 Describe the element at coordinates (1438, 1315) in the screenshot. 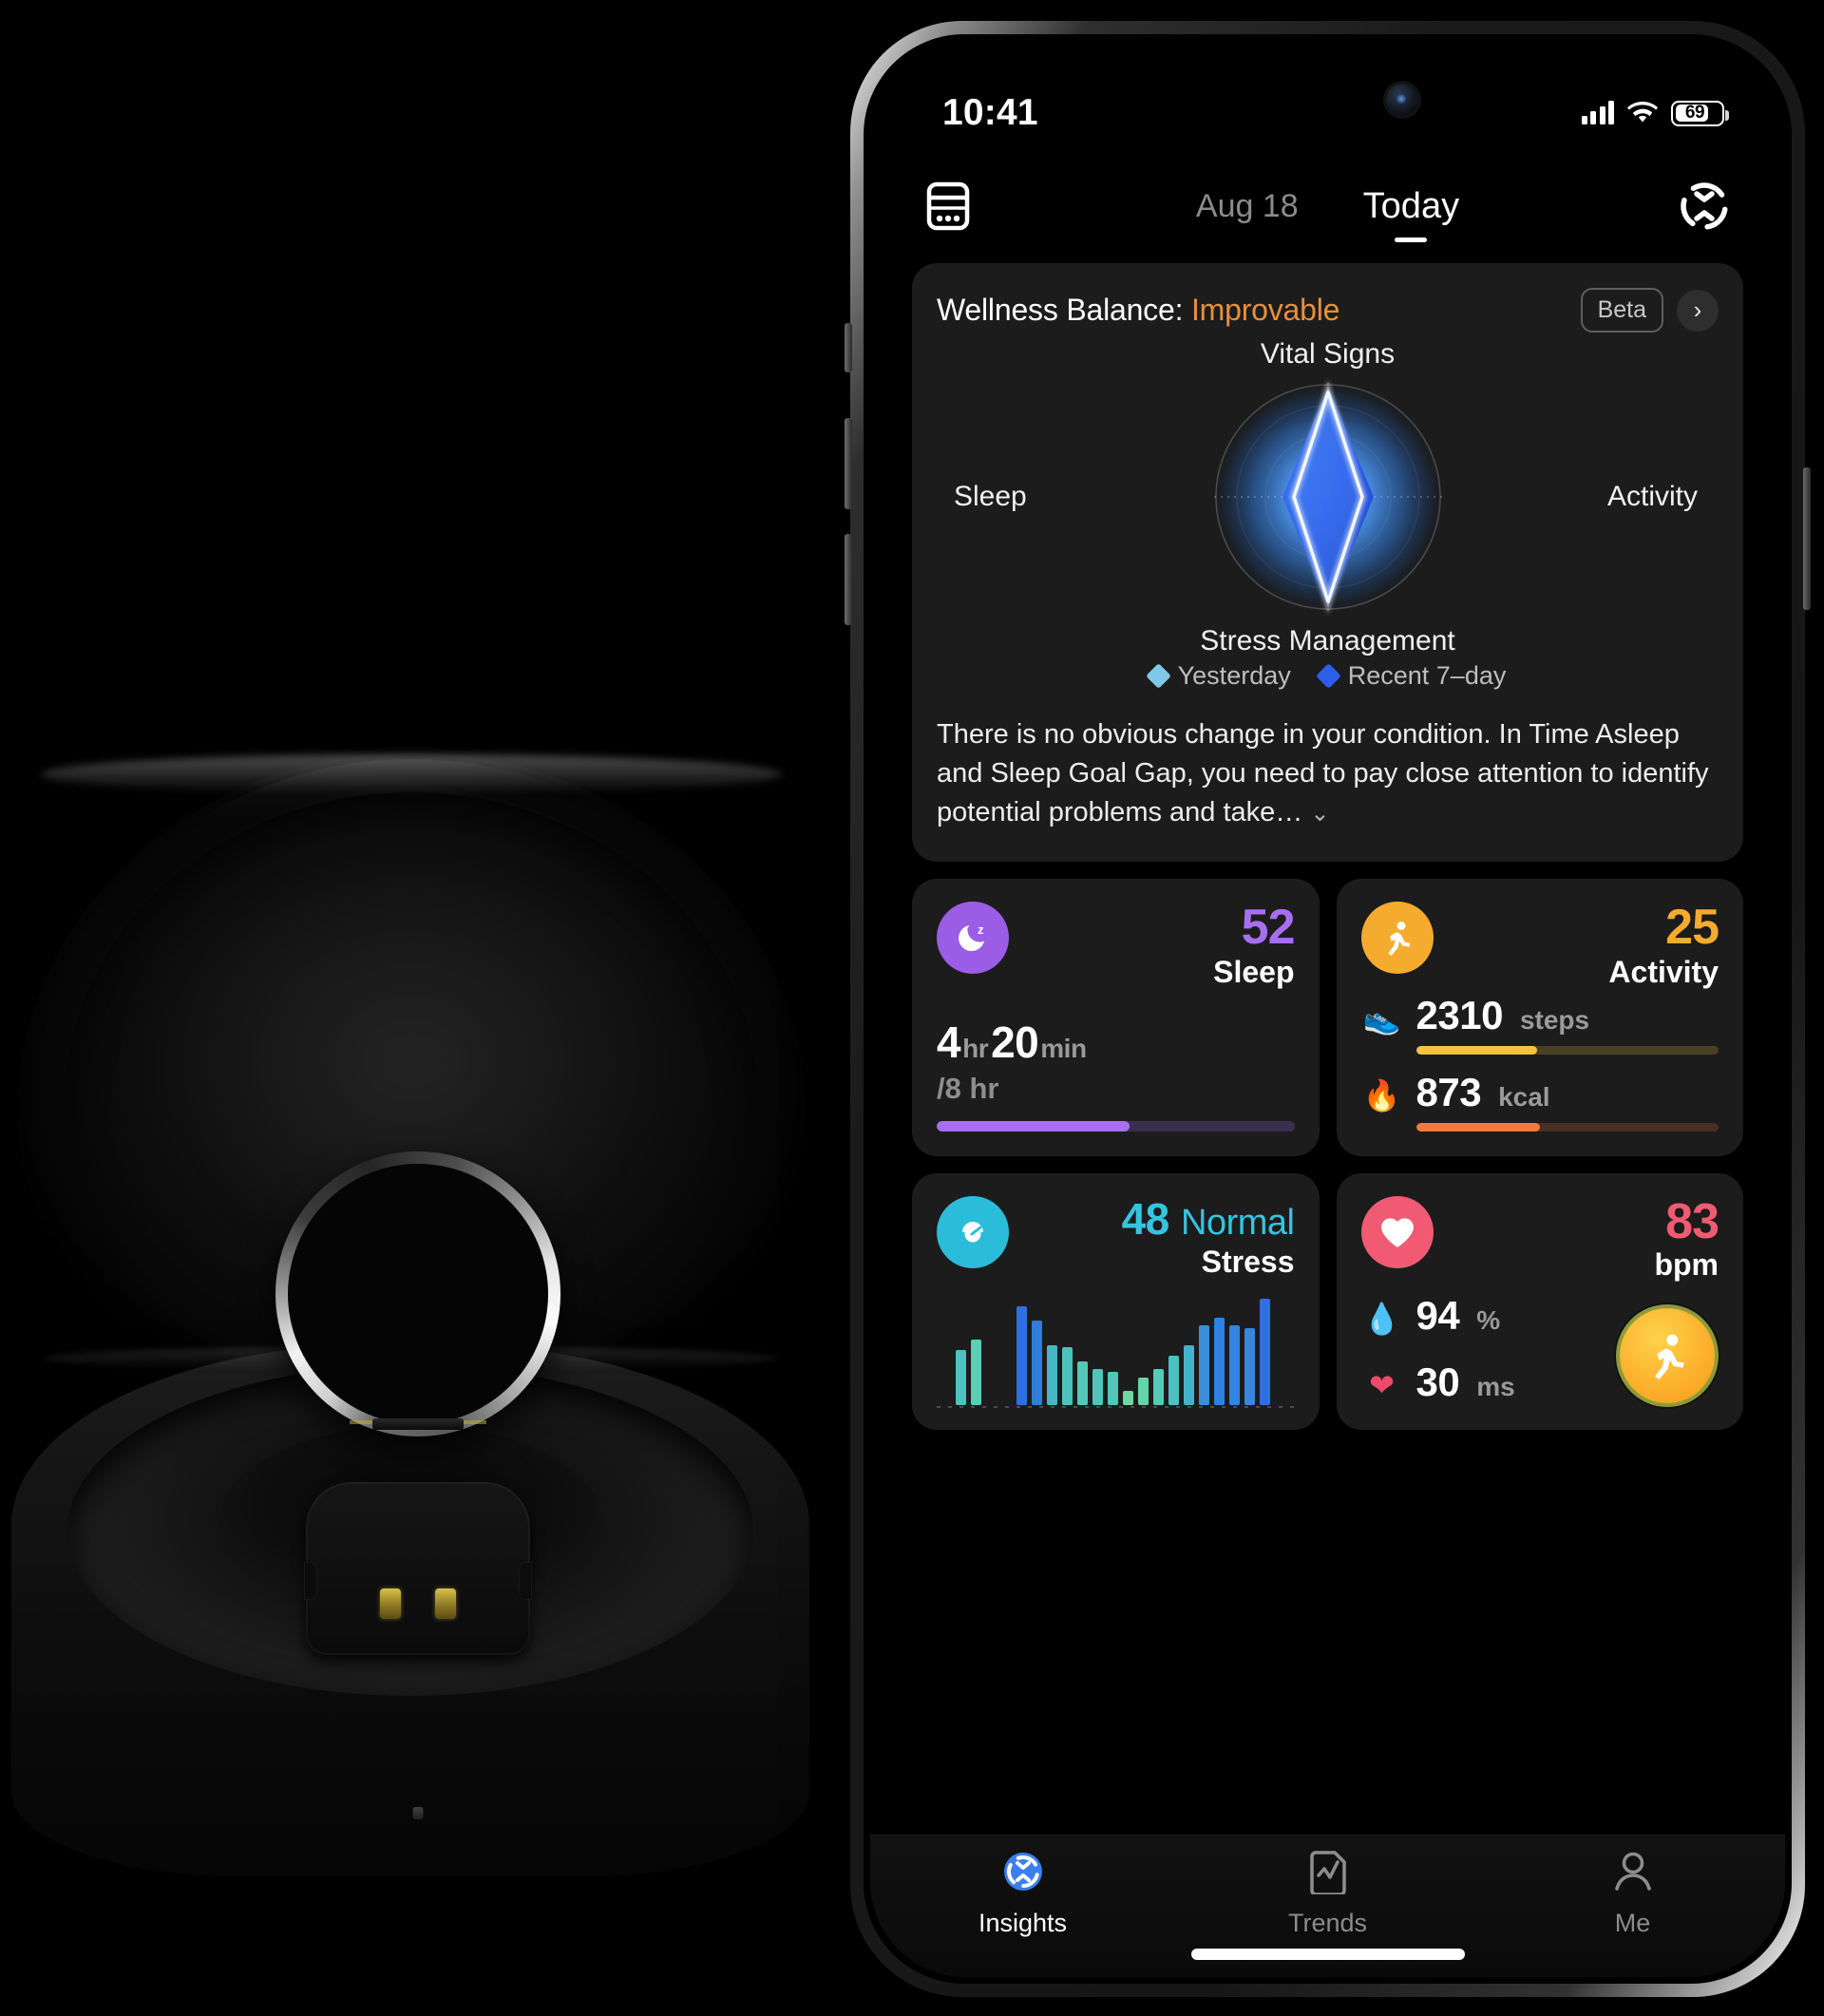

I see `blood-oxygen-value: 94` at that location.